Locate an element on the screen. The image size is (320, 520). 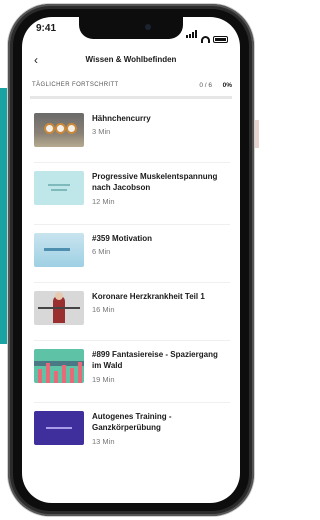
forest-journey-video-thumbnail is located at coordinates (59, 366).